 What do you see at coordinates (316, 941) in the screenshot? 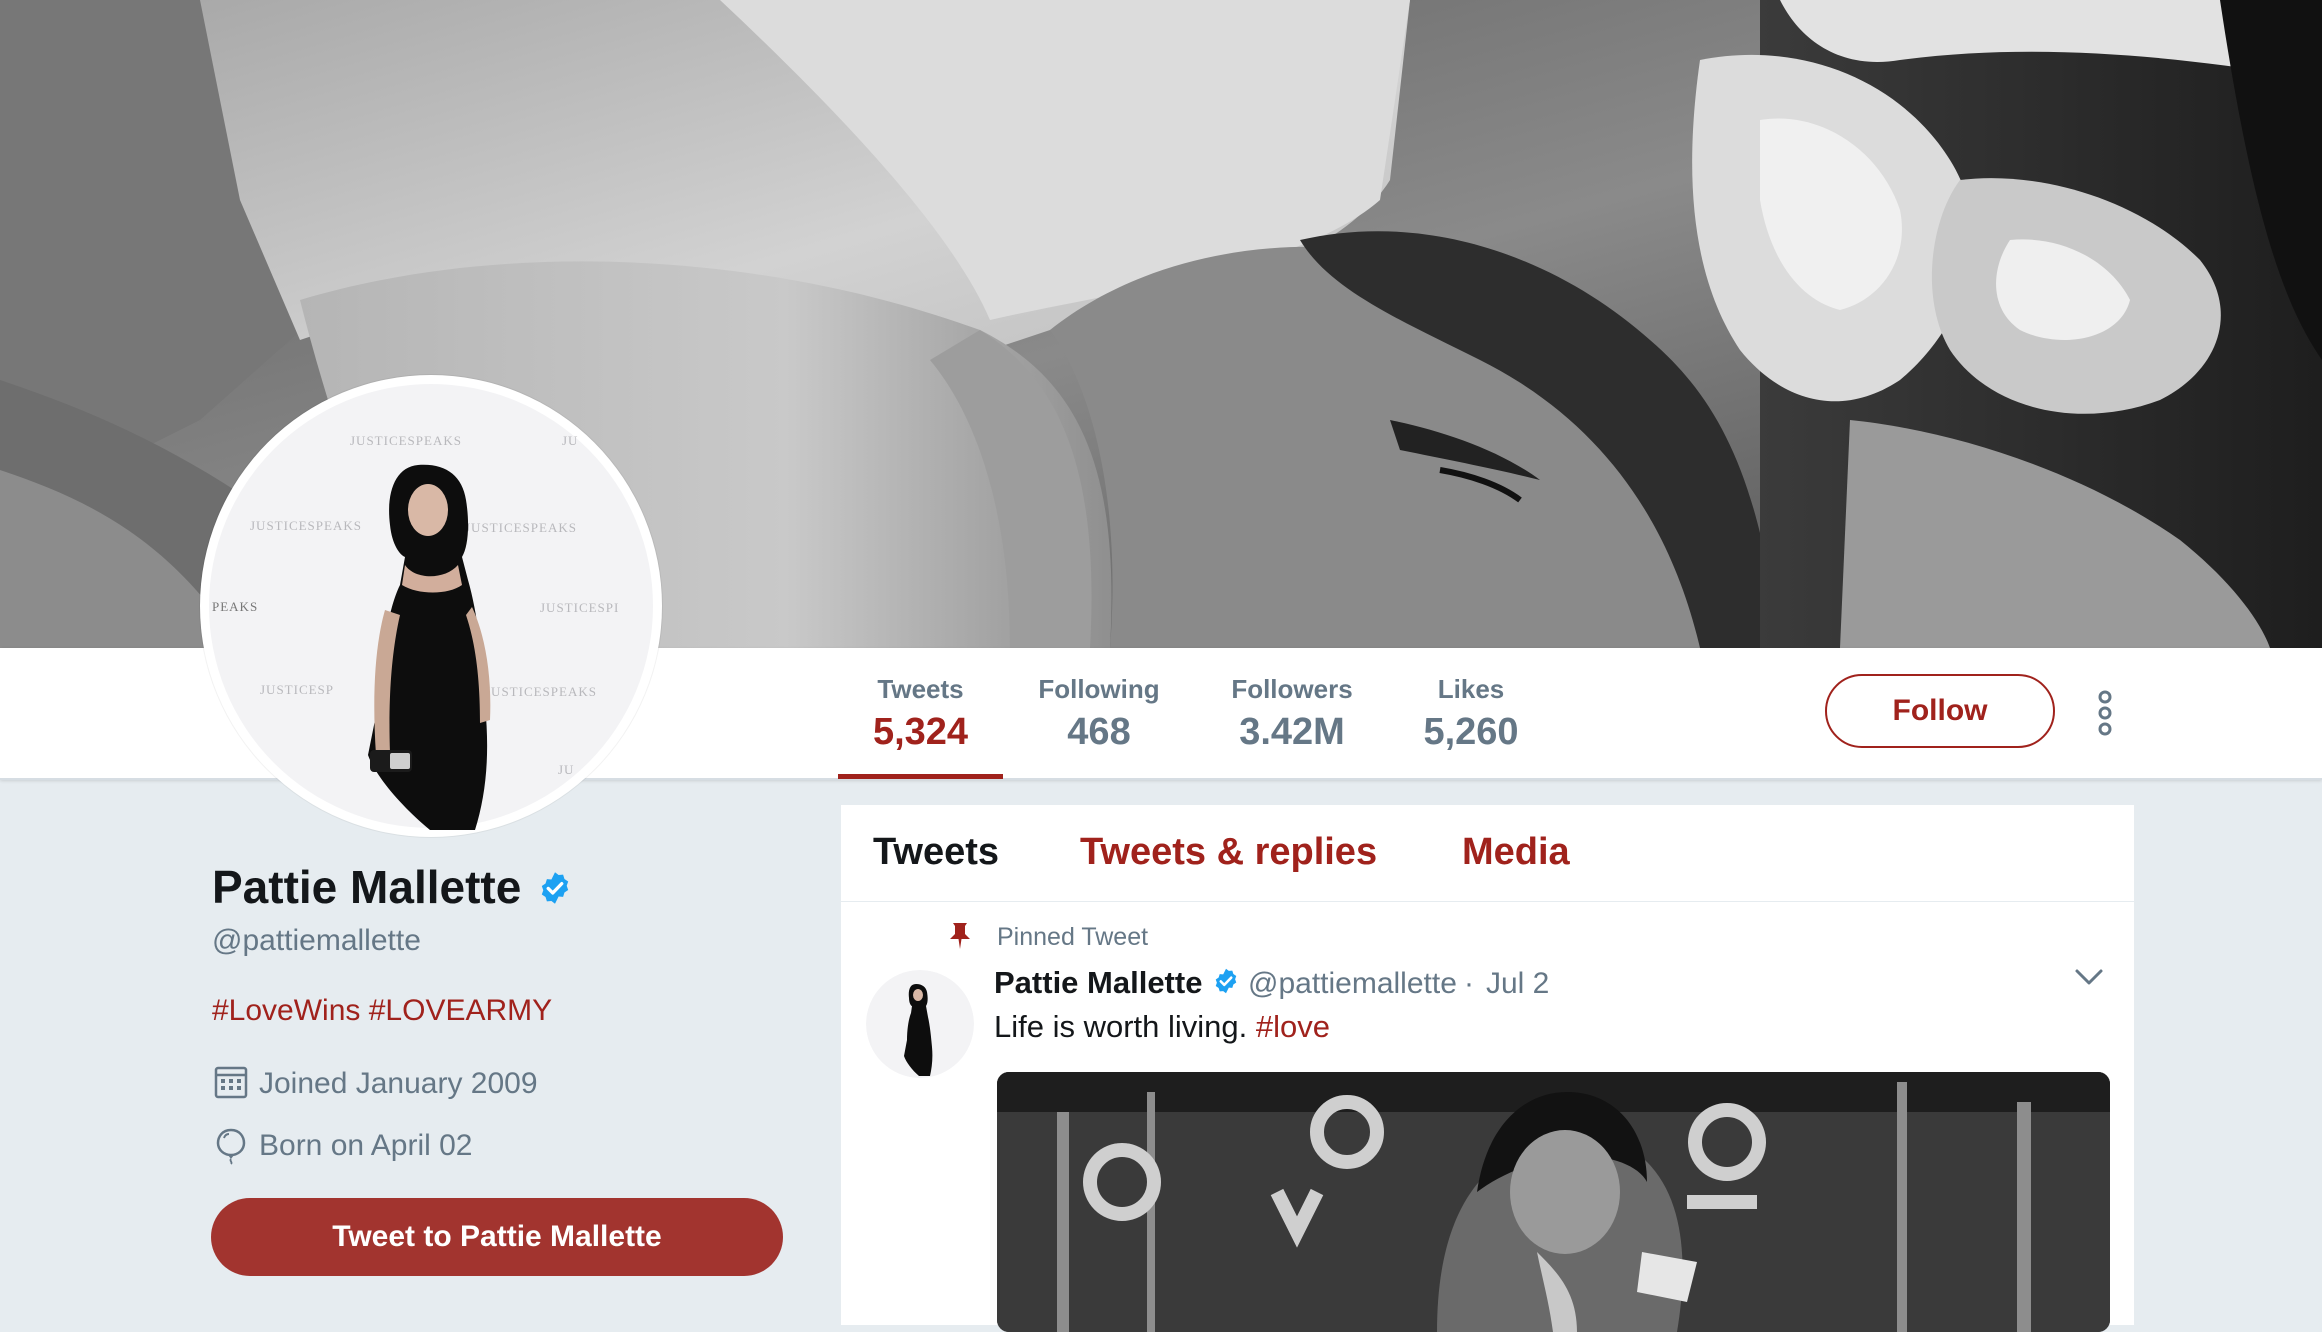
I see `profile-handle: @pattiemallette` at bounding box center [316, 941].